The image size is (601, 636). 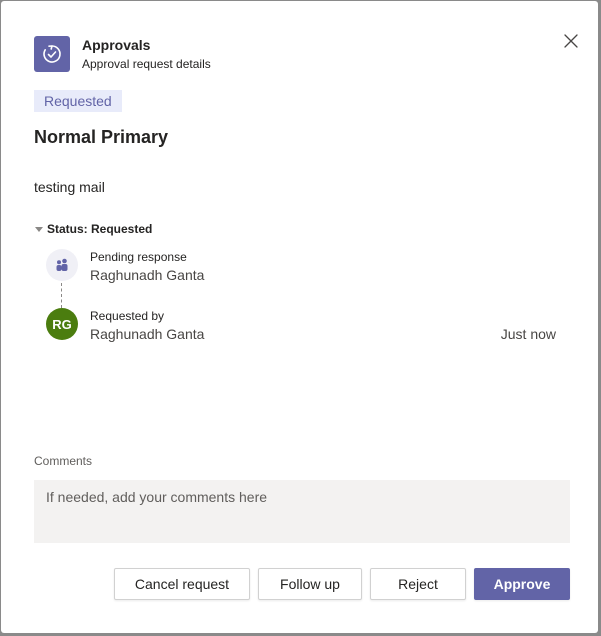 I want to click on cancel-request-button: Cancel request, so click(x=182, y=584).